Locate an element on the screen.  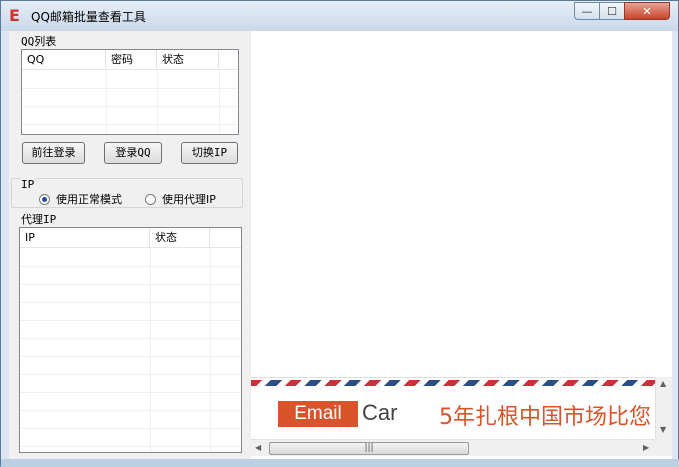
status-column-header: 状态 is located at coordinates (188, 60).